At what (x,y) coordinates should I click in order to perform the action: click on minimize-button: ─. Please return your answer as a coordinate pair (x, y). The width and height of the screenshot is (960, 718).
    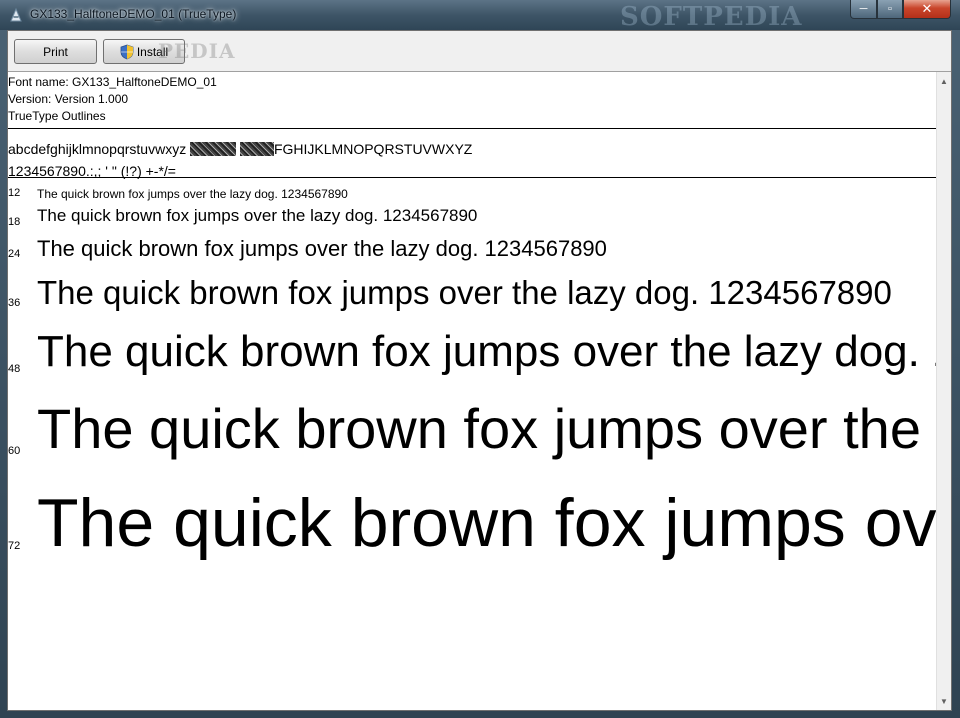
    Looking at the image, I should click on (863, 9).